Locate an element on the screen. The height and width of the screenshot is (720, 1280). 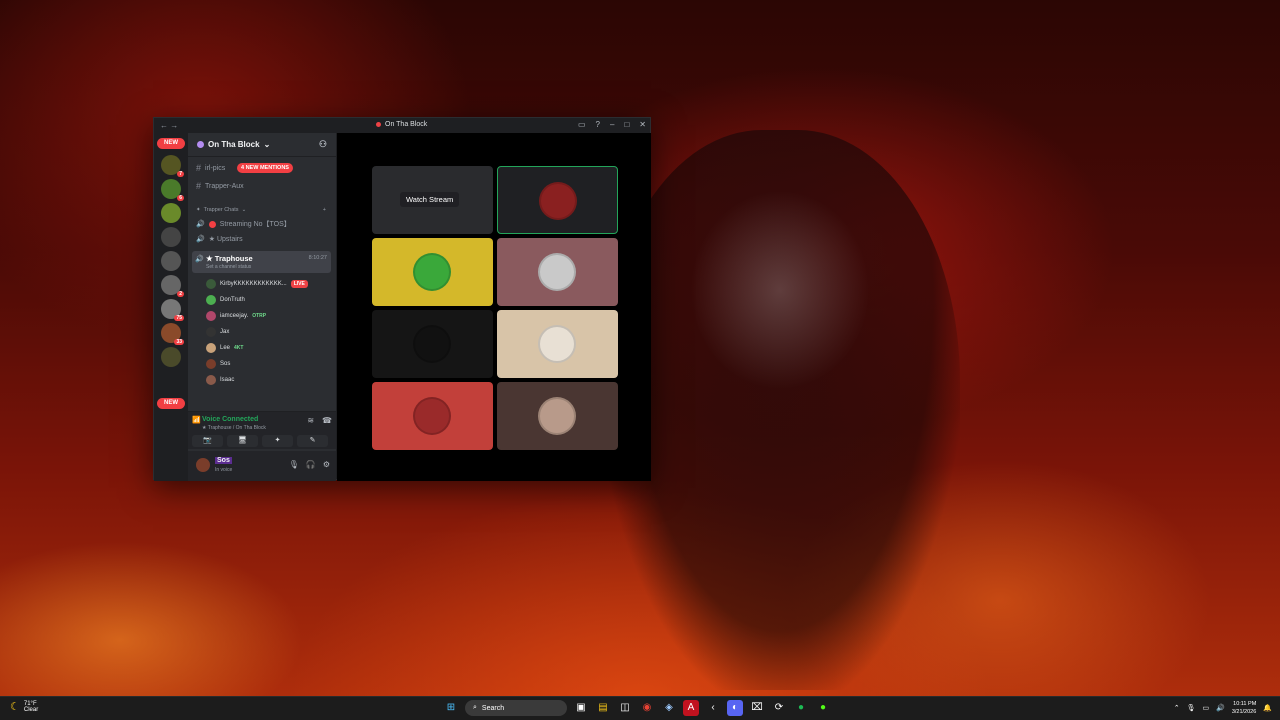
chevron-down-icon: ⌄ is located at coordinates (267, 144).